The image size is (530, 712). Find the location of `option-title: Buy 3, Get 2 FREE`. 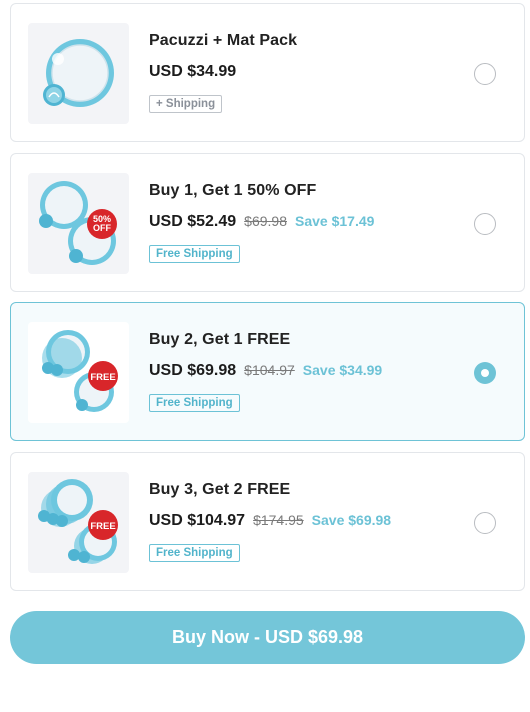

option-title: Buy 3, Get 2 FREE is located at coordinates (220, 489).